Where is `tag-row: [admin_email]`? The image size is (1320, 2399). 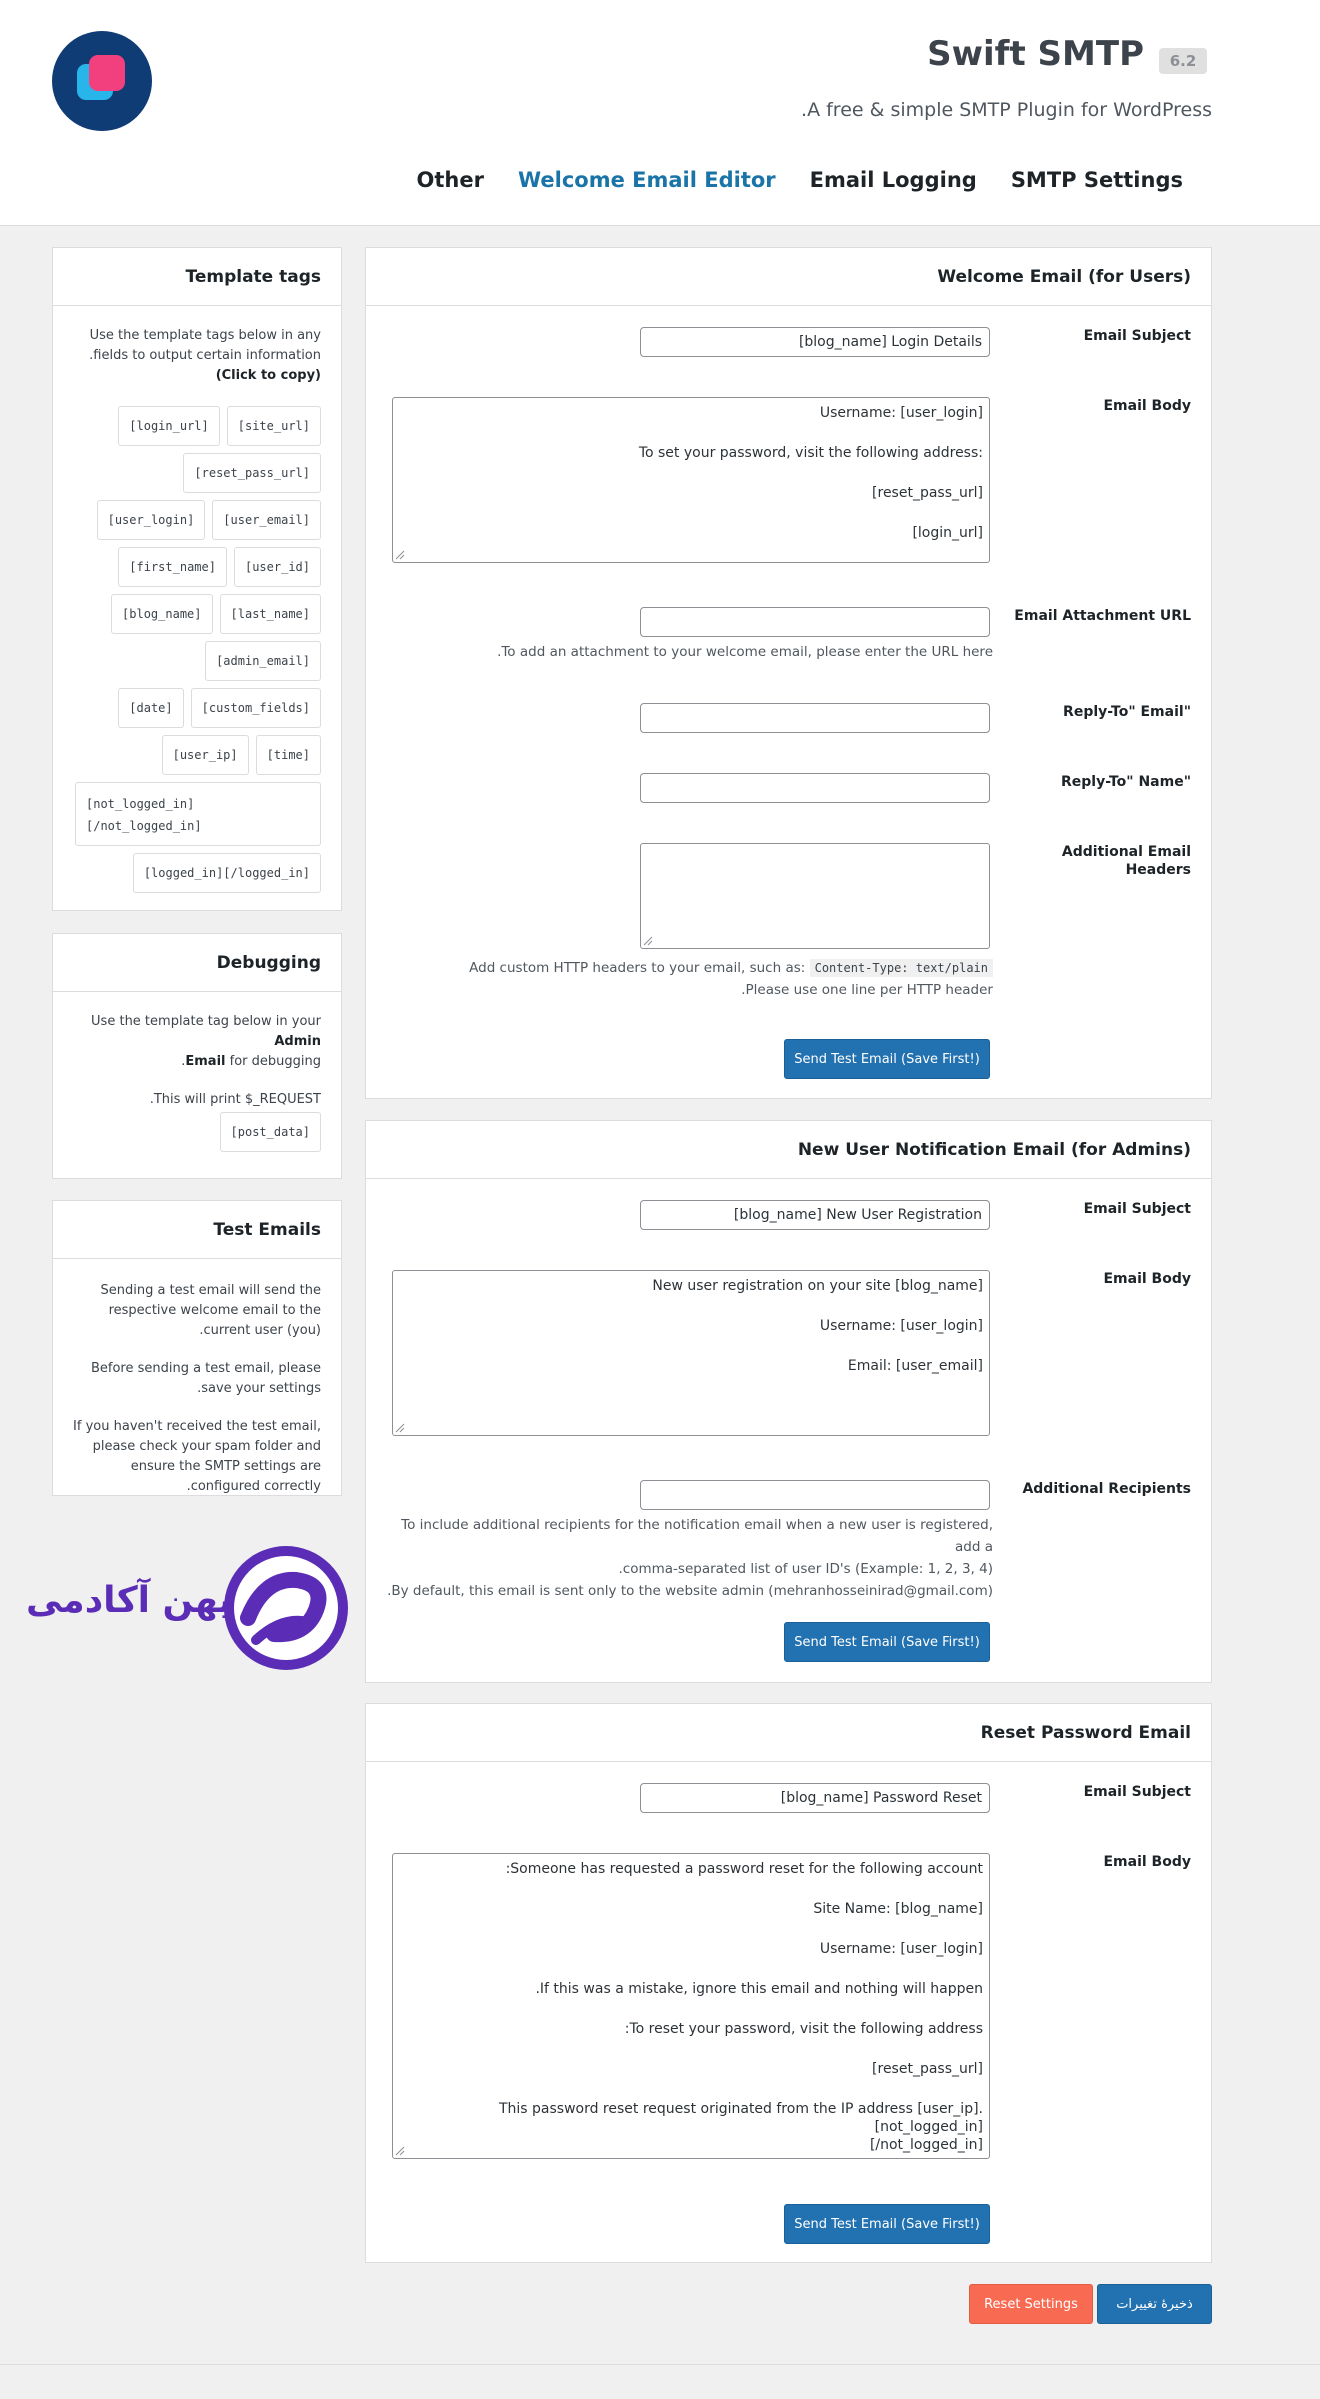
tag-row: [admin_email] is located at coordinates (197, 661).